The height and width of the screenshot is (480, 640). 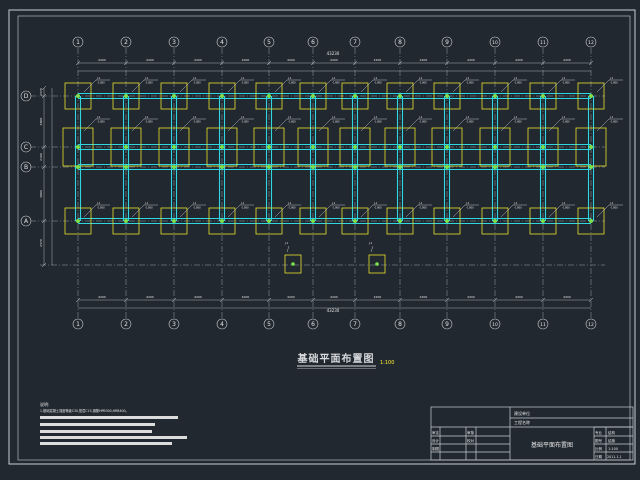 I want to click on column-7B, so click(x=355, y=167).